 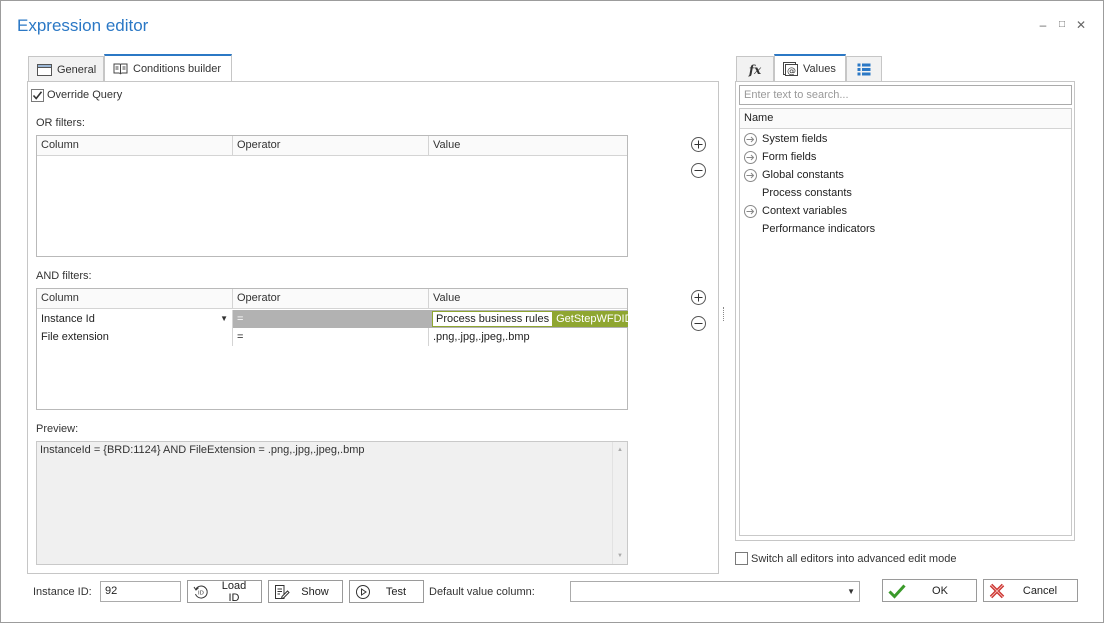 I want to click on load-id-label: Load ID, so click(x=234, y=591).